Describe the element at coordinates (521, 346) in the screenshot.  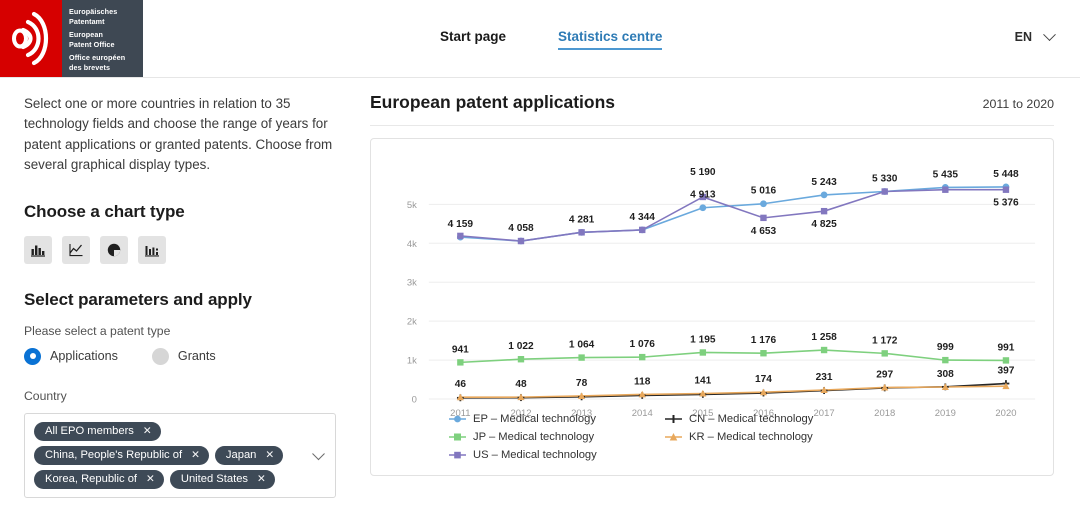
I see `svg-text: 1 022` at that location.